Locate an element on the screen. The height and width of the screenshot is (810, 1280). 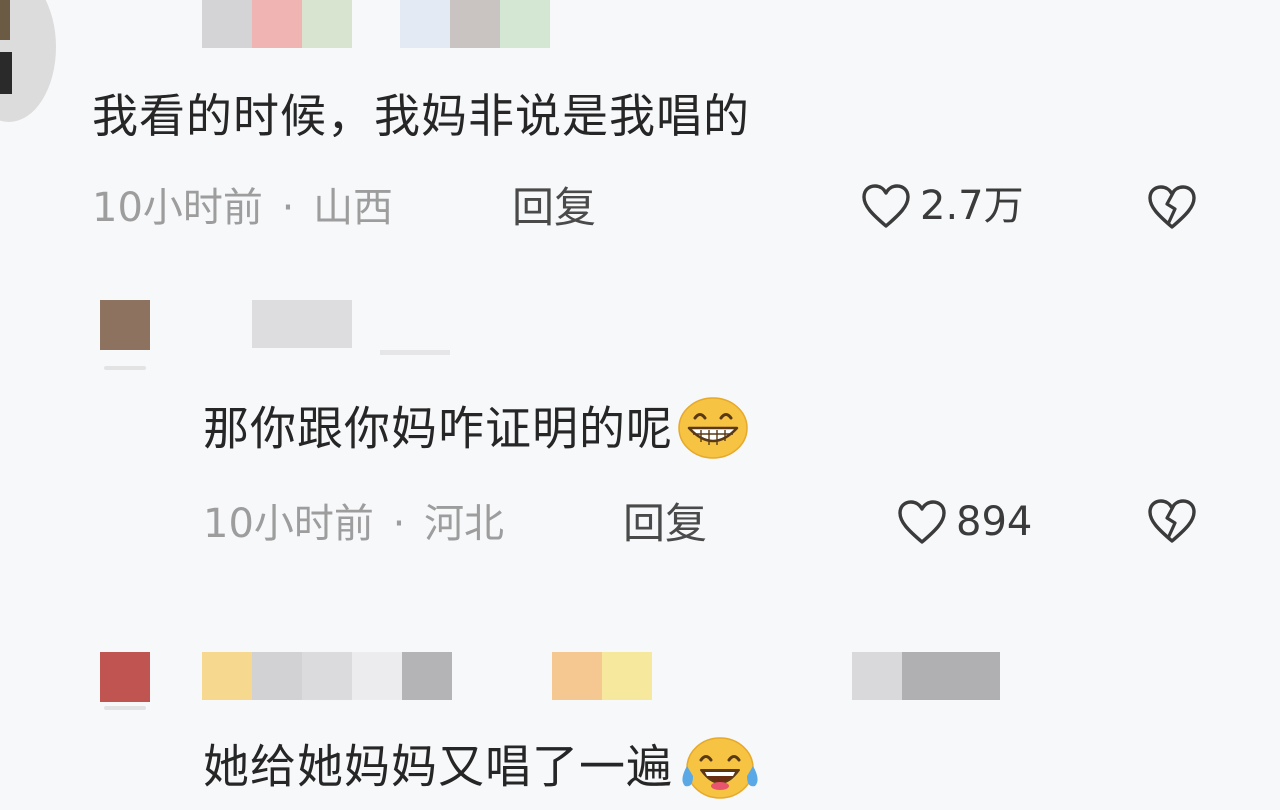
comment-meta-2: 10小时前 · 河北 is located at coordinates (353, 524).